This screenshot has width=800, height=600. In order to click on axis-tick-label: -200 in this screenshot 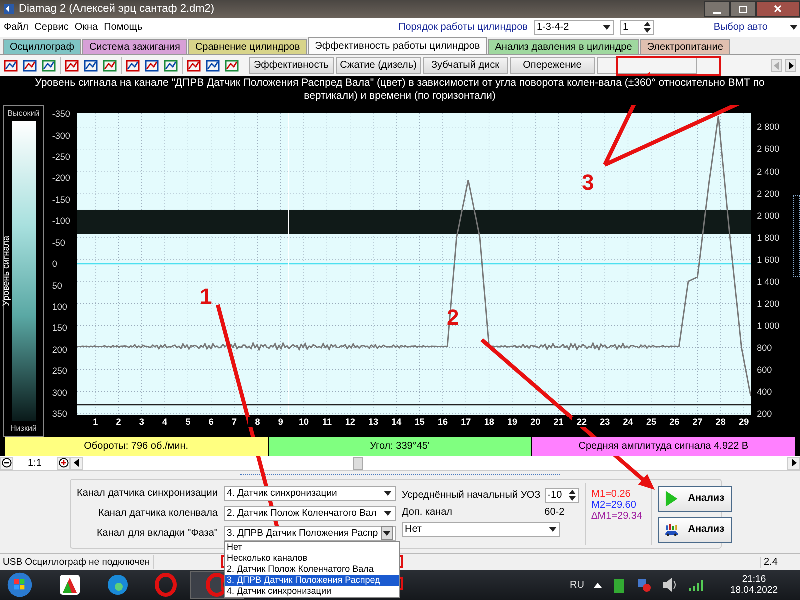, I will do `click(61, 178)`.